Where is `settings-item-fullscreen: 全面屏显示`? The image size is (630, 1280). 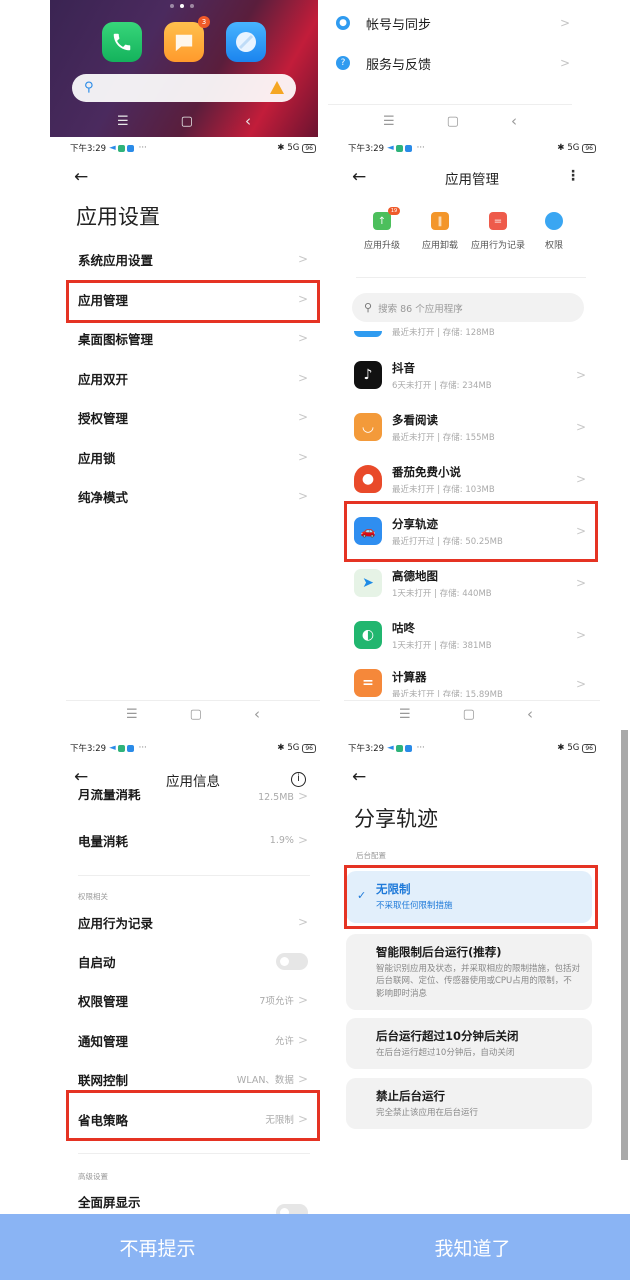 settings-item-fullscreen: 全面屏显示 is located at coordinates (193, 1199).